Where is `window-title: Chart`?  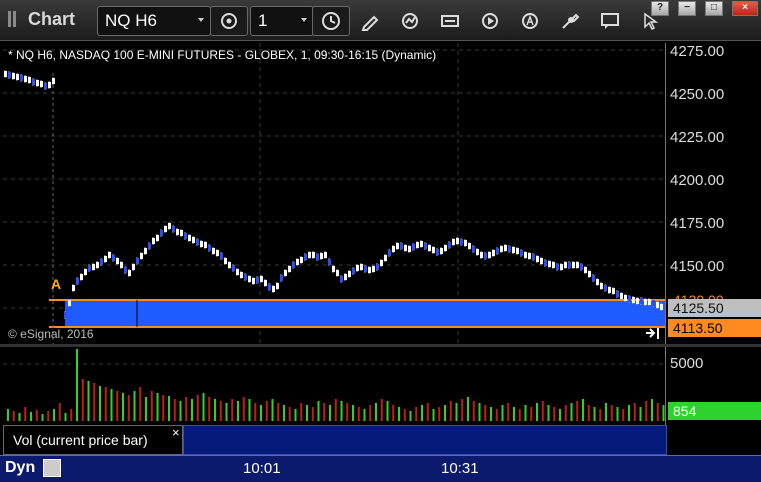
window-title: Chart is located at coordinates (52, 19).